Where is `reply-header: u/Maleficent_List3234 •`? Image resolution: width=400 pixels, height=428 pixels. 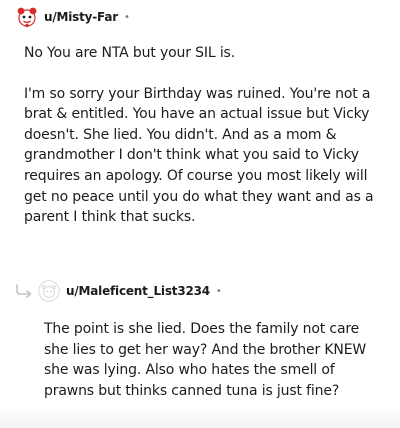
reply-header: u/Maleficent_List3234 • is located at coordinates (118, 291).